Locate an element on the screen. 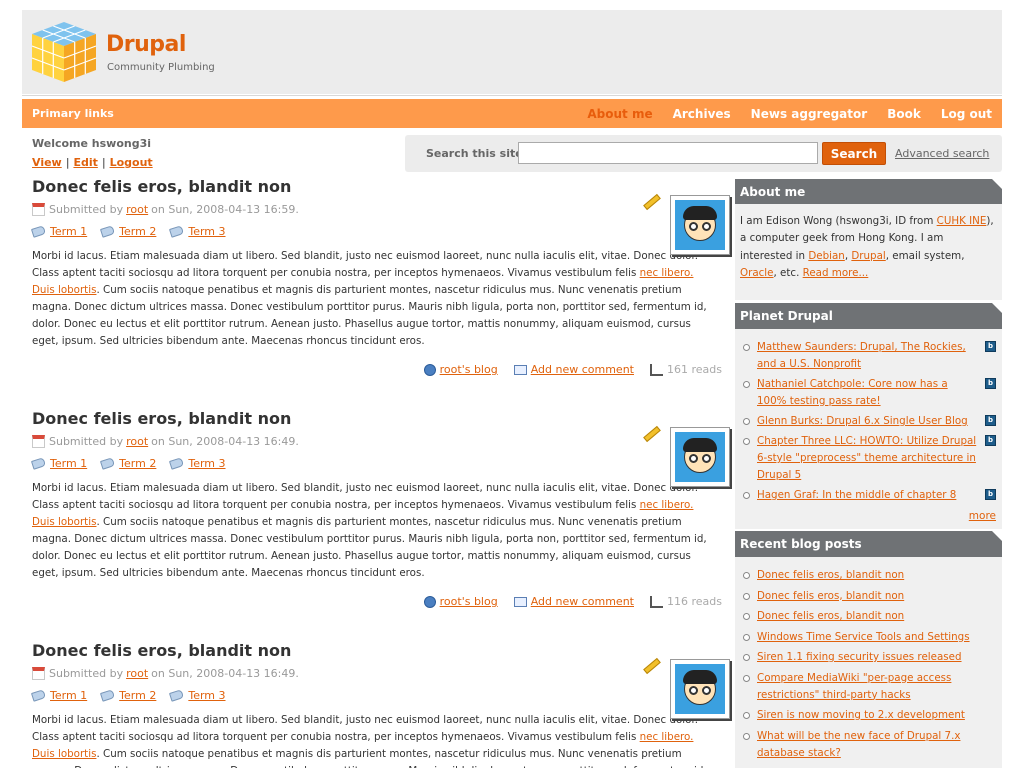 Image resolution: width=1024 pixels, height=768 pixels. header-divider is located at coordinates (512, 95).